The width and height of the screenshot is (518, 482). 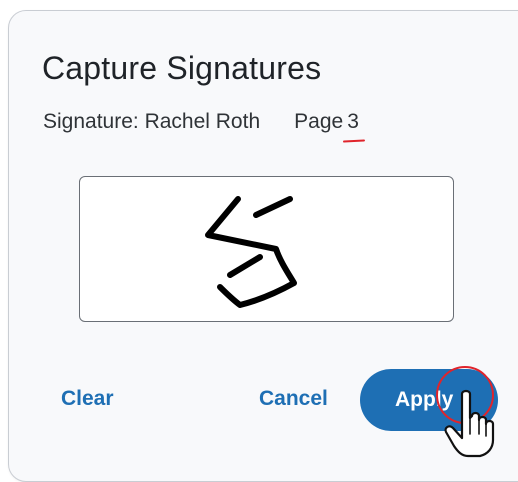 I want to click on page-number-value: 3, so click(x=353, y=121).